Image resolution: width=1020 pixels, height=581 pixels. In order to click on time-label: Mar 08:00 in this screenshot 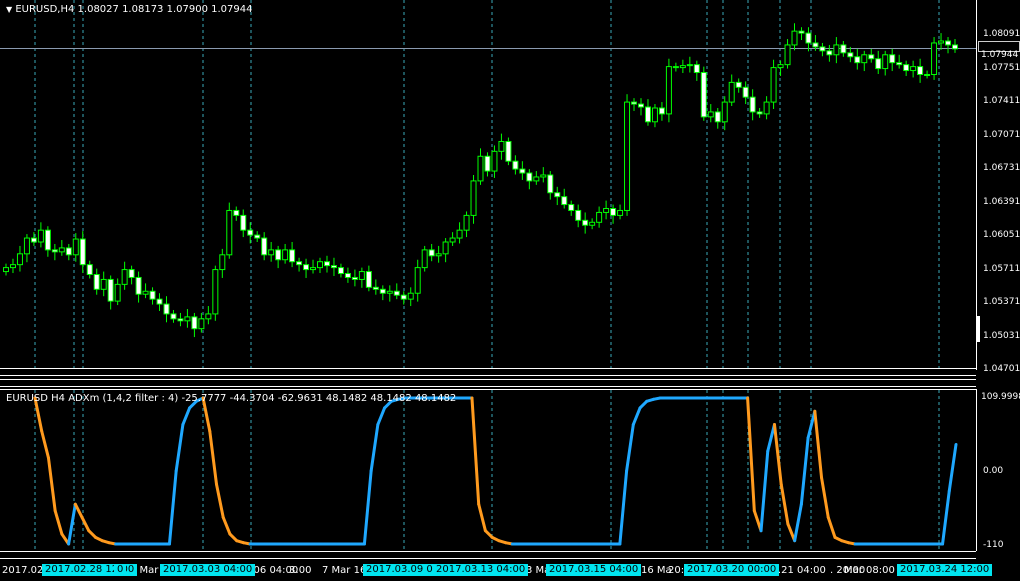, I will do `click(869, 570)`.